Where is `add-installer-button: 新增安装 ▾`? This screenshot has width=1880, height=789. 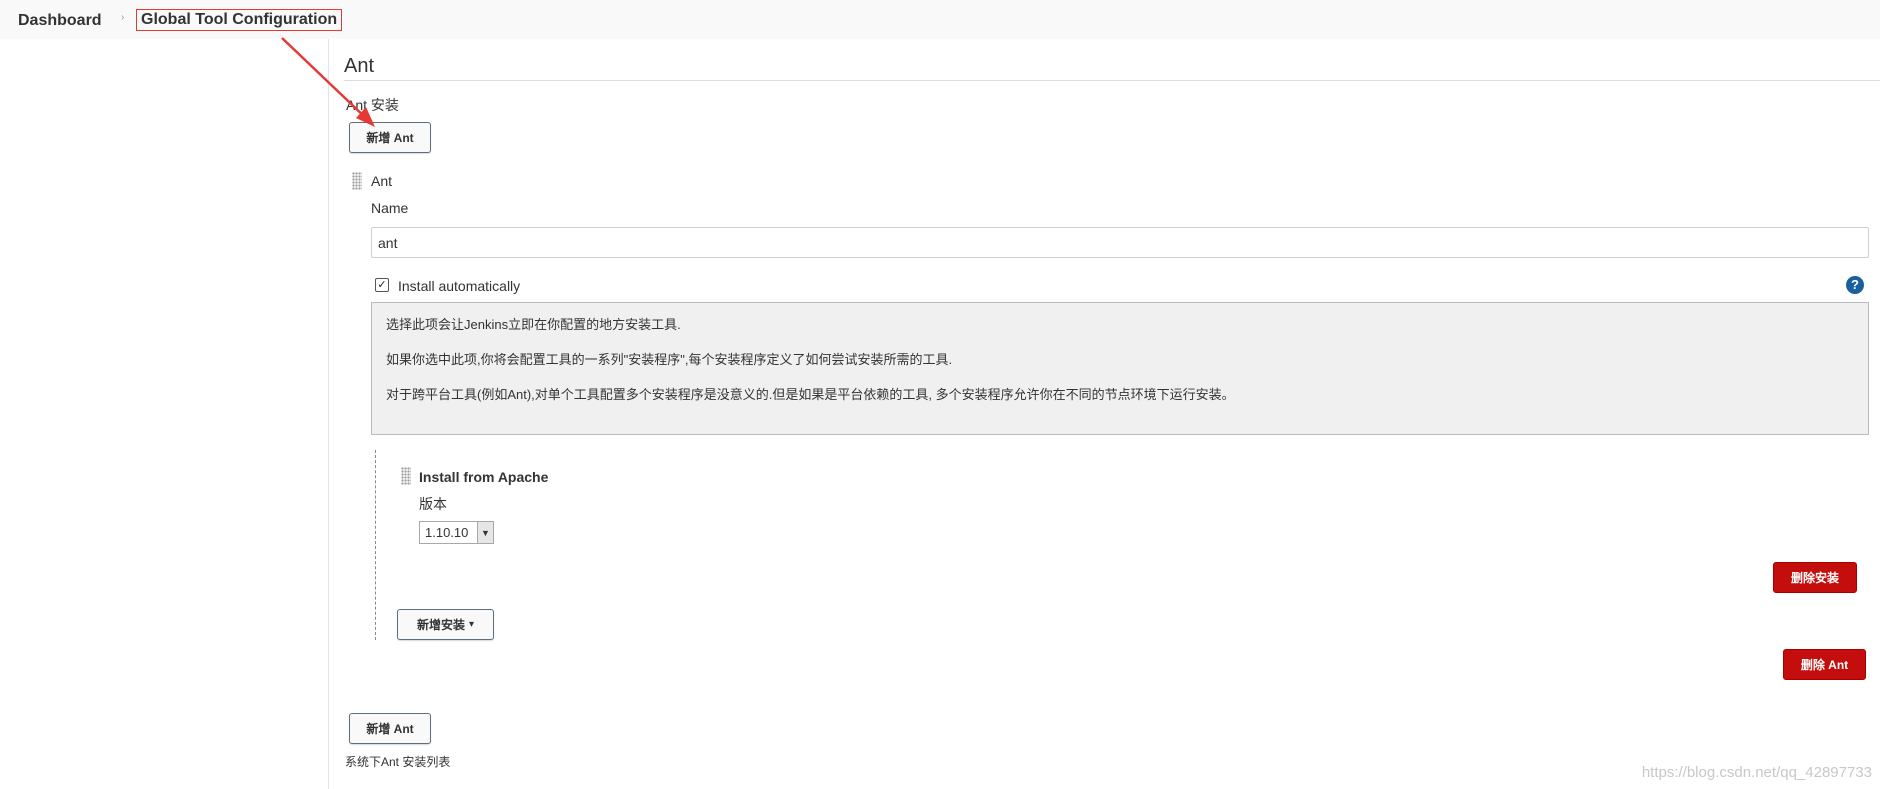 add-installer-button: 新增安装 ▾ is located at coordinates (445, 624).